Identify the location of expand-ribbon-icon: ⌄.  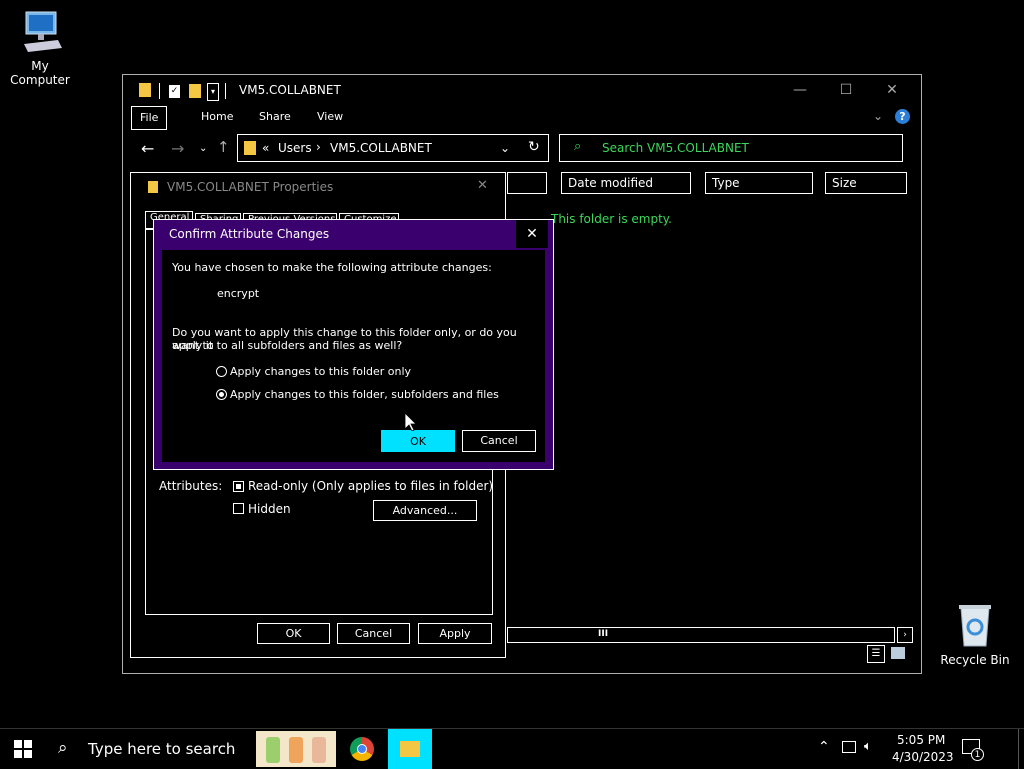
(878, 116).